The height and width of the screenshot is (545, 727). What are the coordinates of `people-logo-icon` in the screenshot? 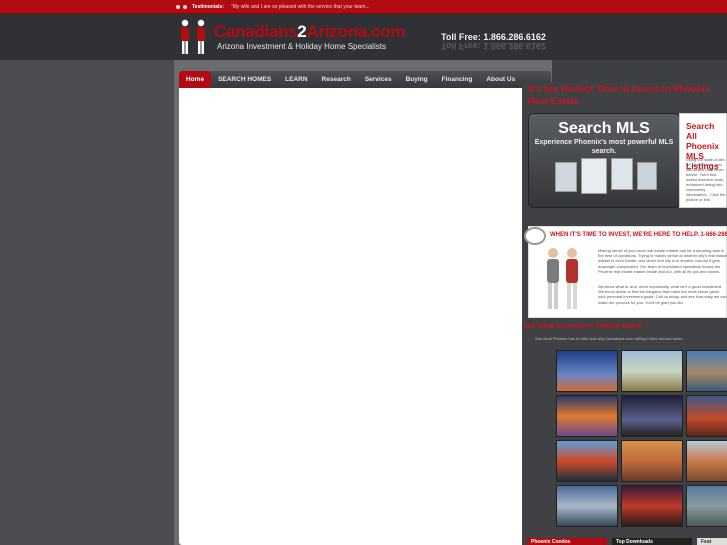 It's located at (193, 36).